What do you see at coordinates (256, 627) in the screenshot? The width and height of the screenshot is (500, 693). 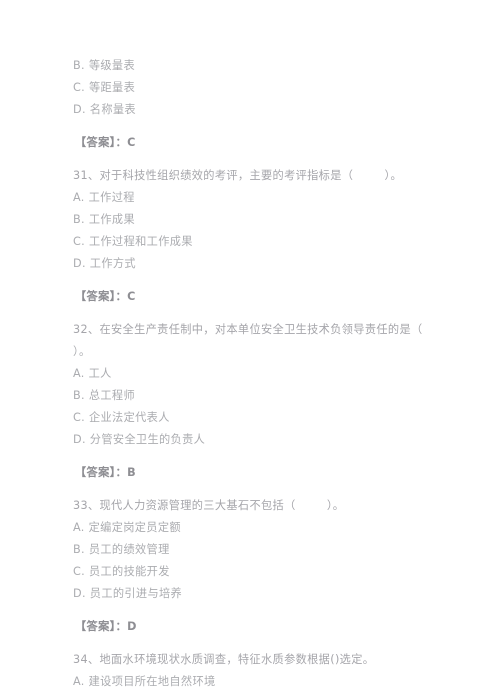 I see `answer-block: 【答案】：D` at bounding box center [256, 627].